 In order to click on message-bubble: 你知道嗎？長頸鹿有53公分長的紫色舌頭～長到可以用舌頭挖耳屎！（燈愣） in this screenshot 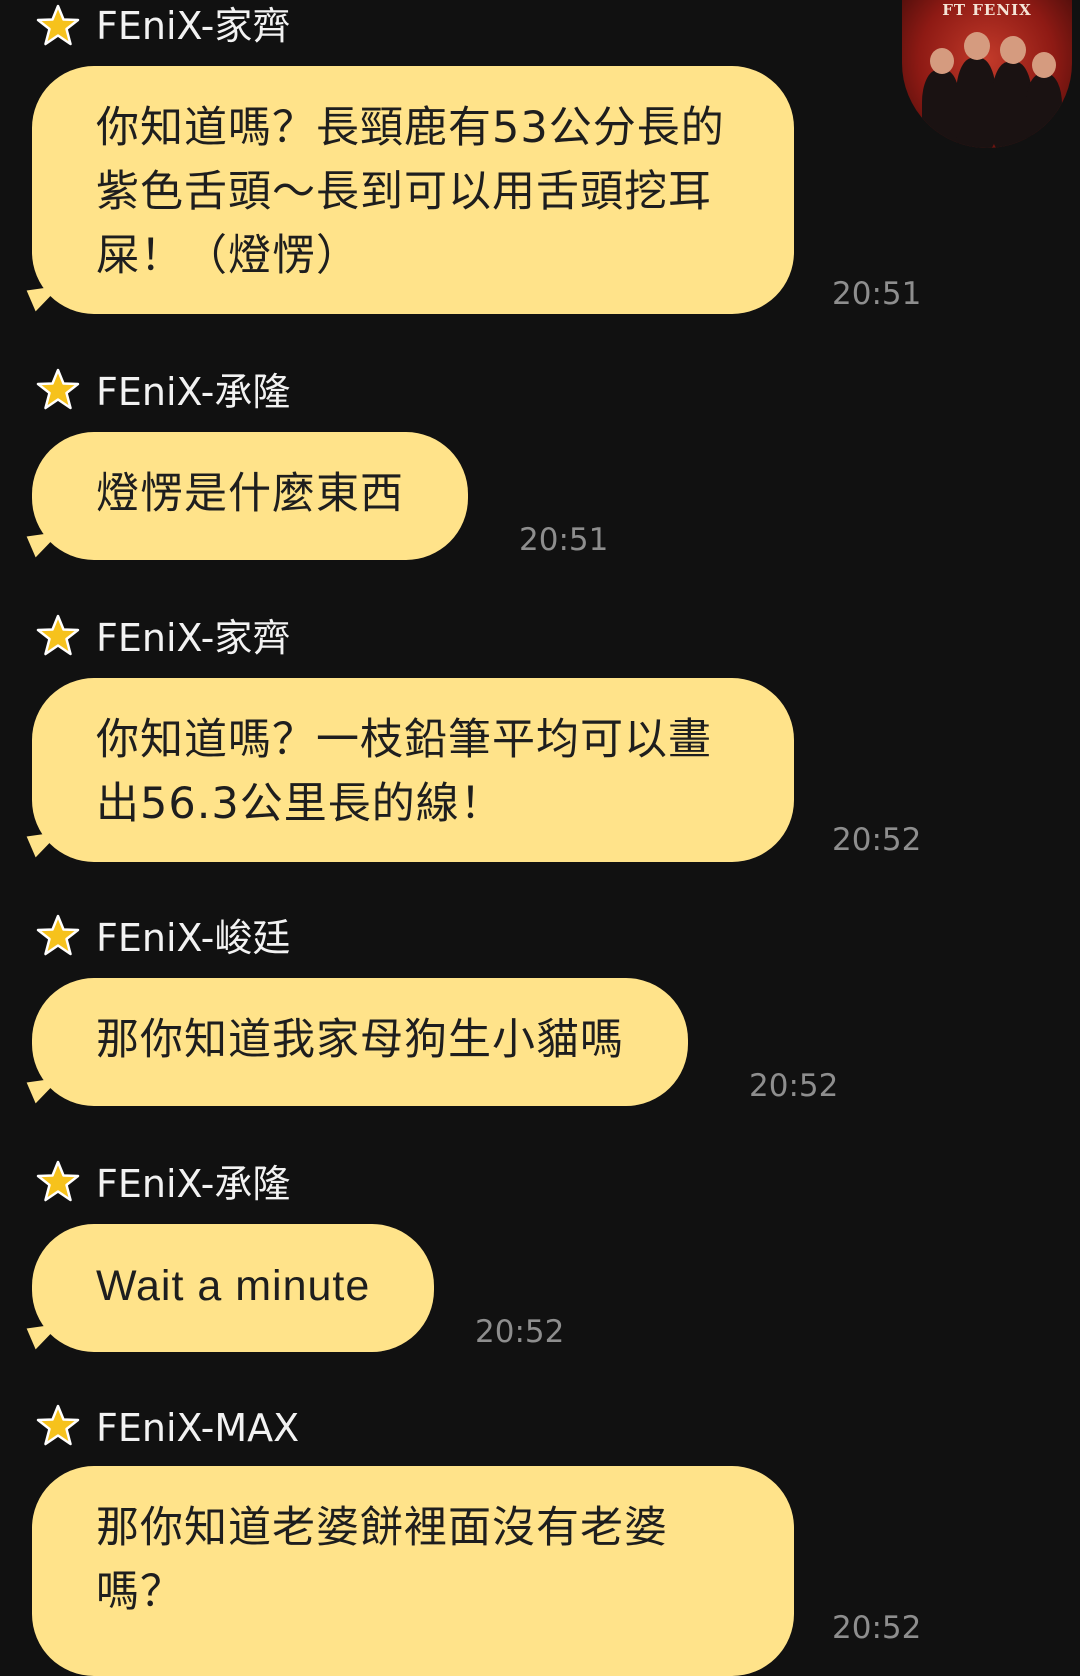, I will do `click(413, 190)`.